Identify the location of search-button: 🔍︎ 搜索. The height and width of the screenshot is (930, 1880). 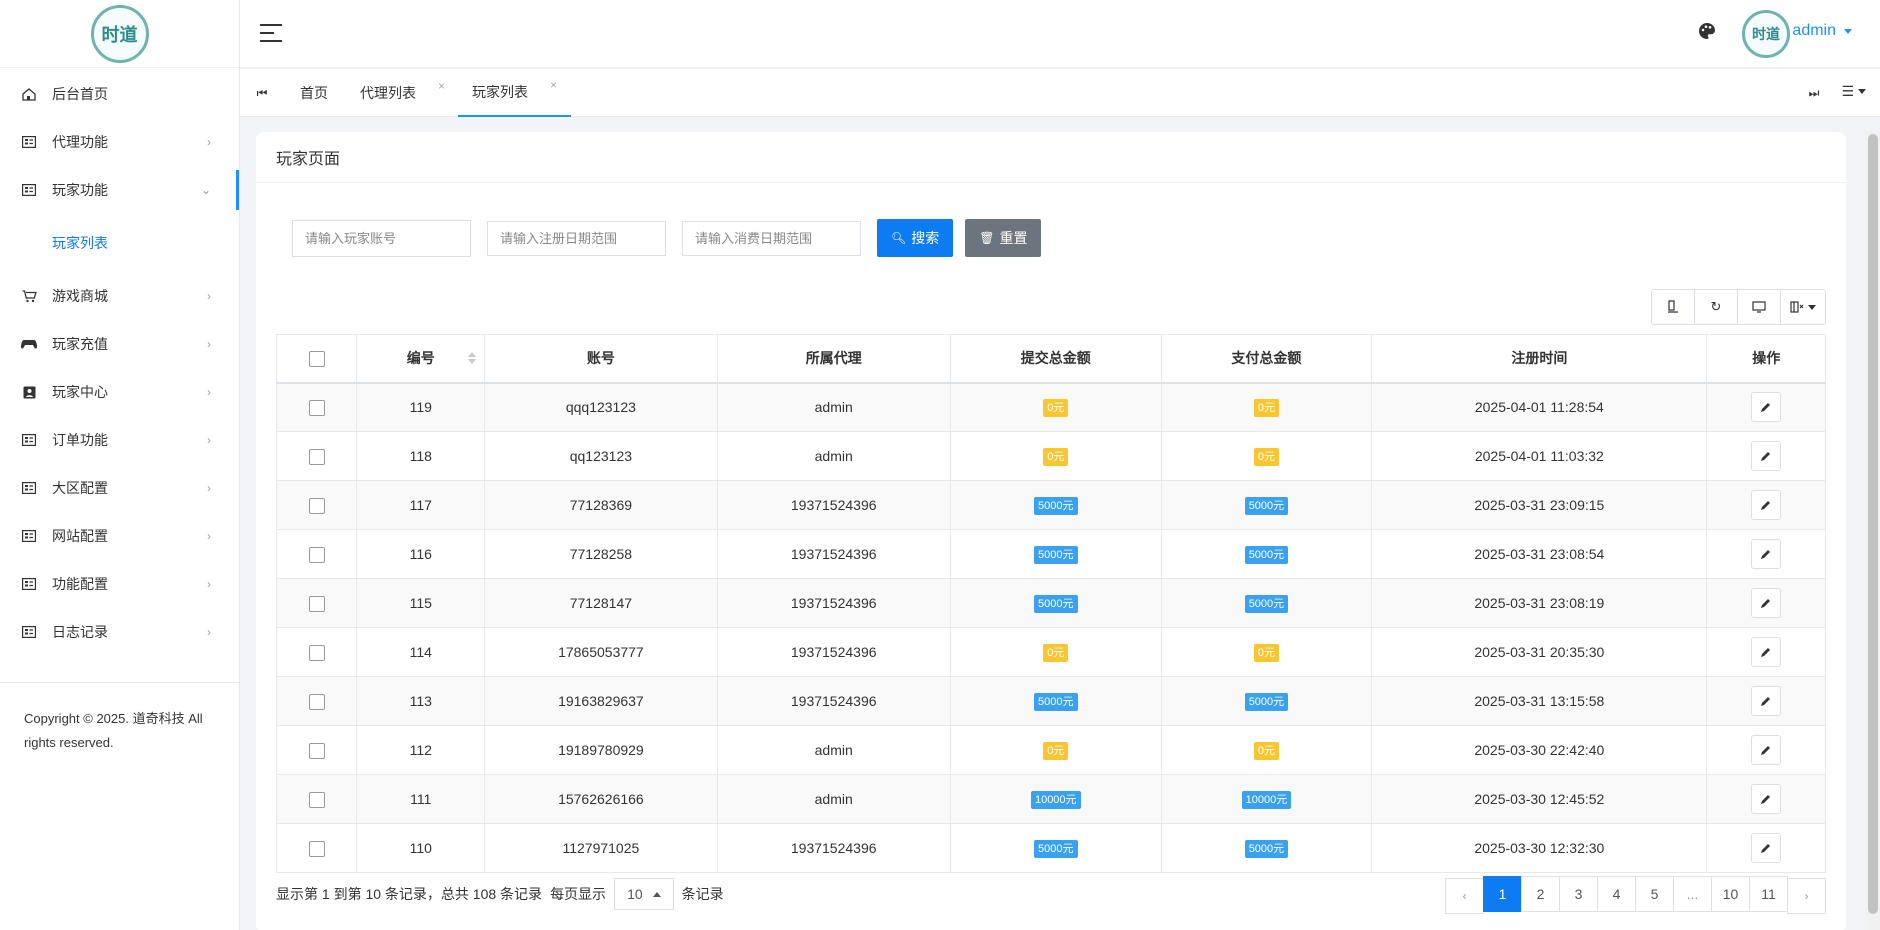
(915, 238).